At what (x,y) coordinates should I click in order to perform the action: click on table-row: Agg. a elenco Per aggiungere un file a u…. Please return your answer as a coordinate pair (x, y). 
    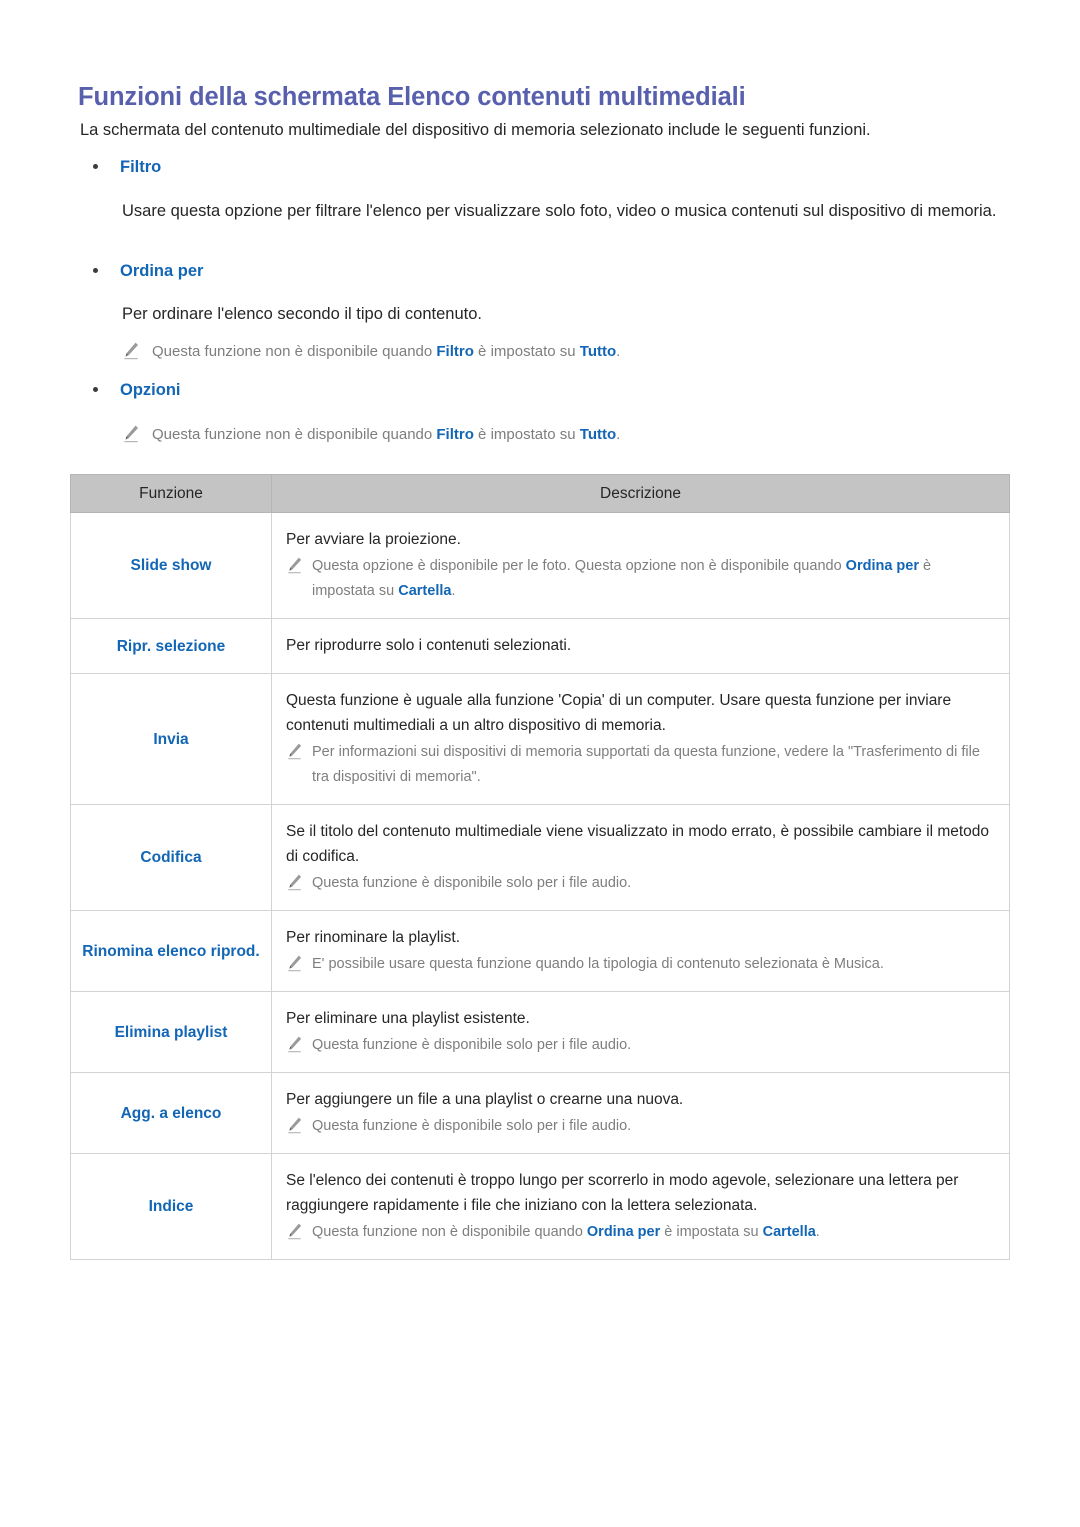
    Looking at the image, I should click on (540, 1113).